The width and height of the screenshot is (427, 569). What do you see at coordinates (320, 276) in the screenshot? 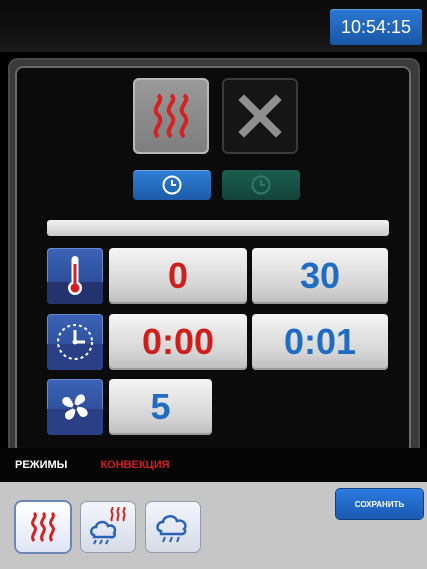
I see `target-temperature-button: 30` at bounding box center [320, 276].